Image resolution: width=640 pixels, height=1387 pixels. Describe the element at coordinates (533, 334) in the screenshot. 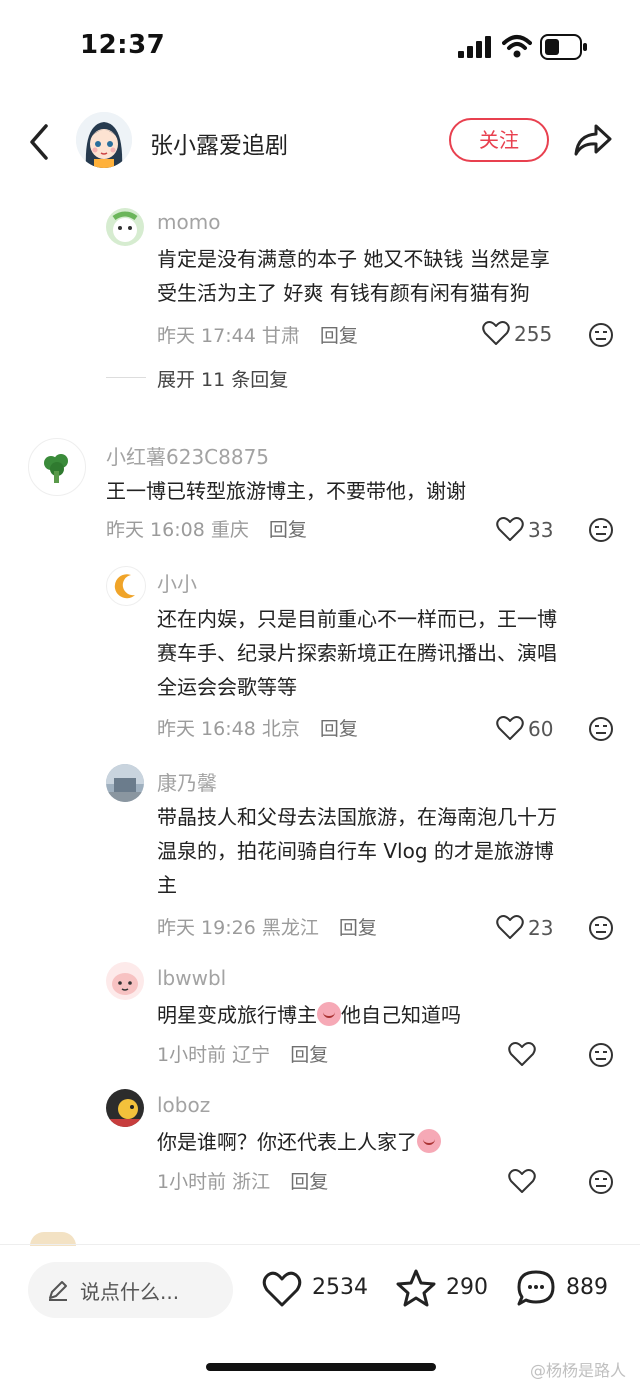

I see `like-count: 255` at that location.